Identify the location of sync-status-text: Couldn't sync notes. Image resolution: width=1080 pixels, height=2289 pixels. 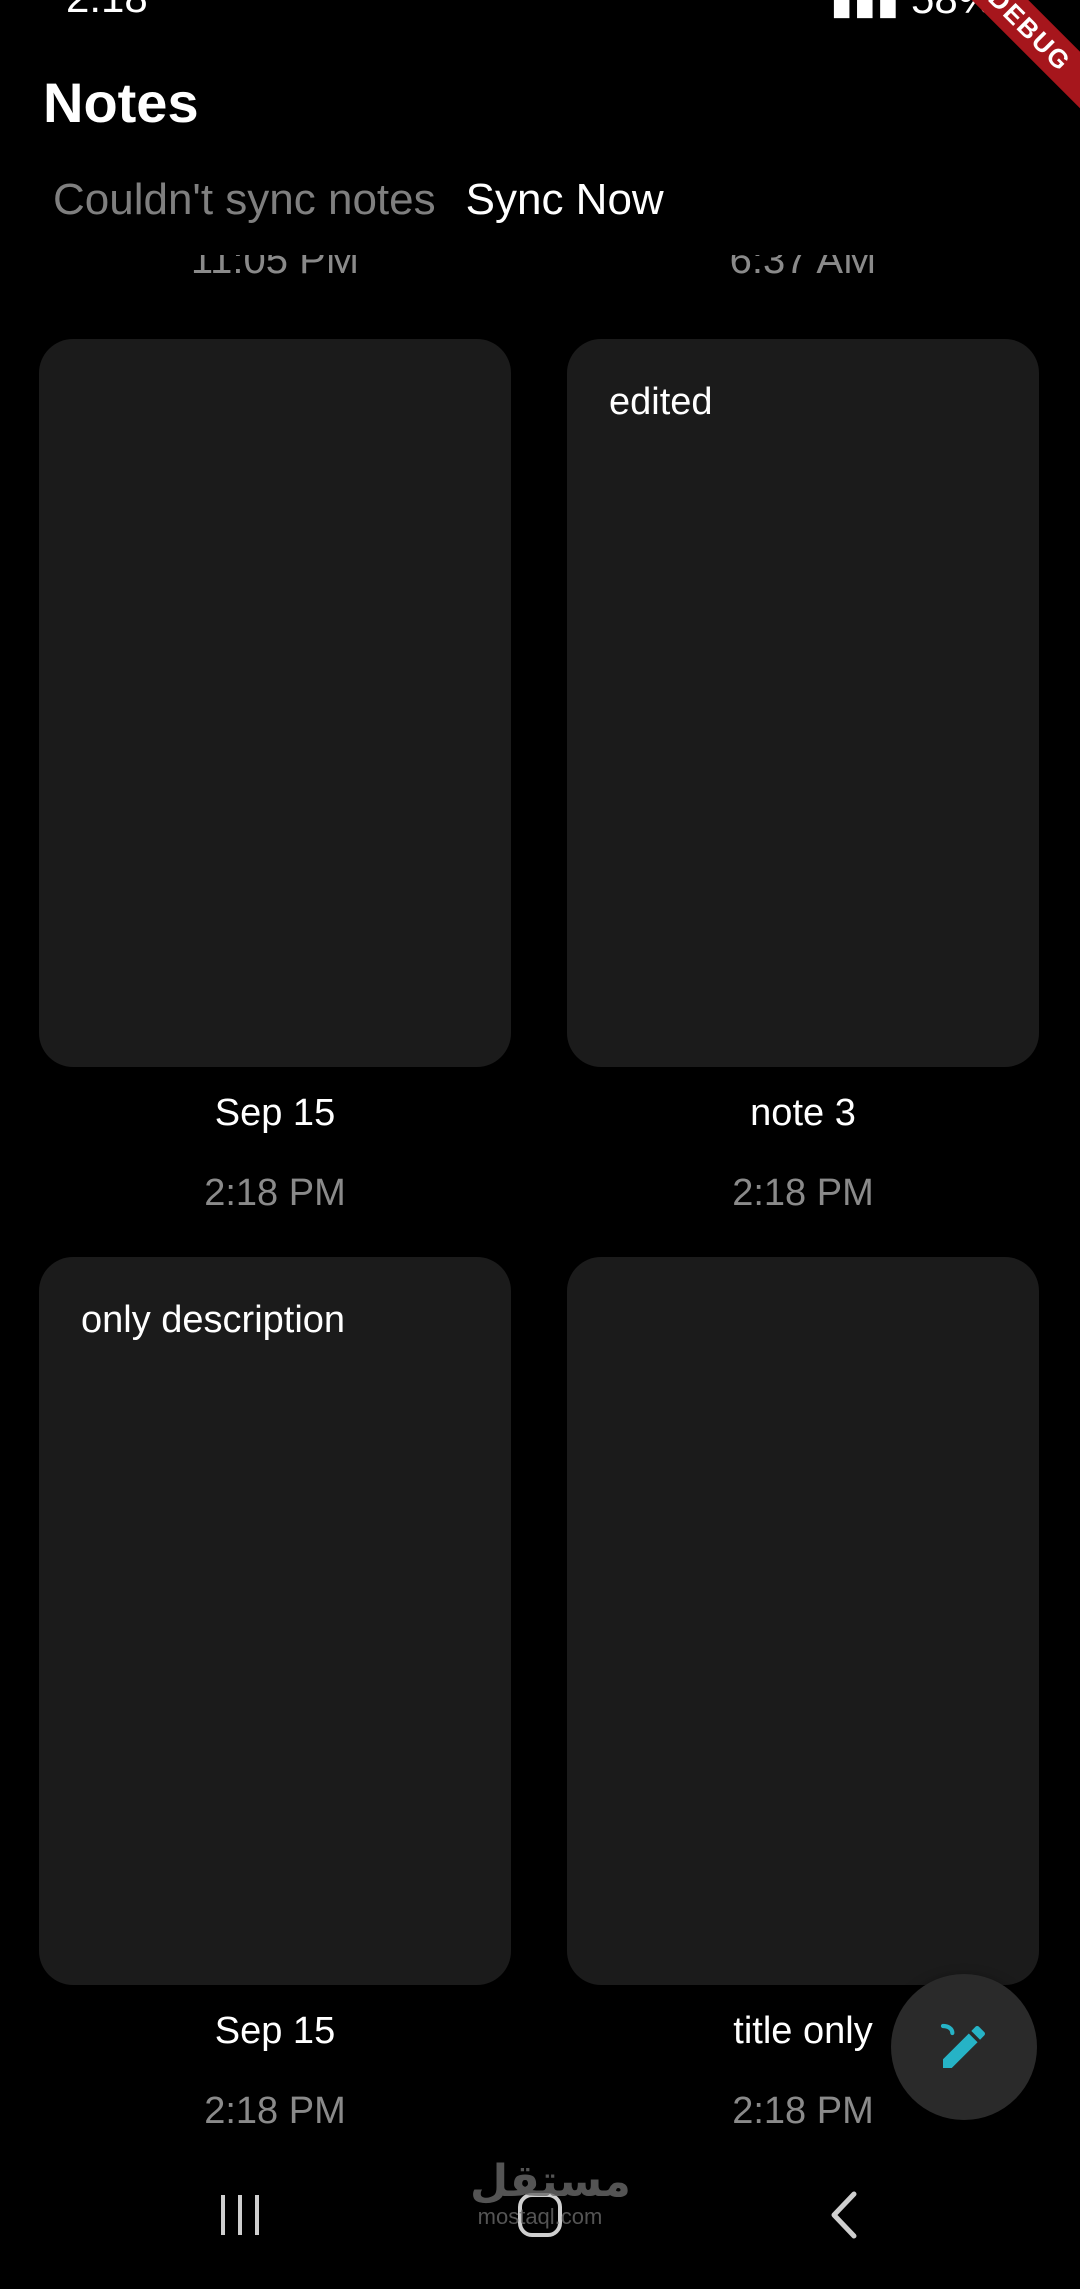
(244, 199).